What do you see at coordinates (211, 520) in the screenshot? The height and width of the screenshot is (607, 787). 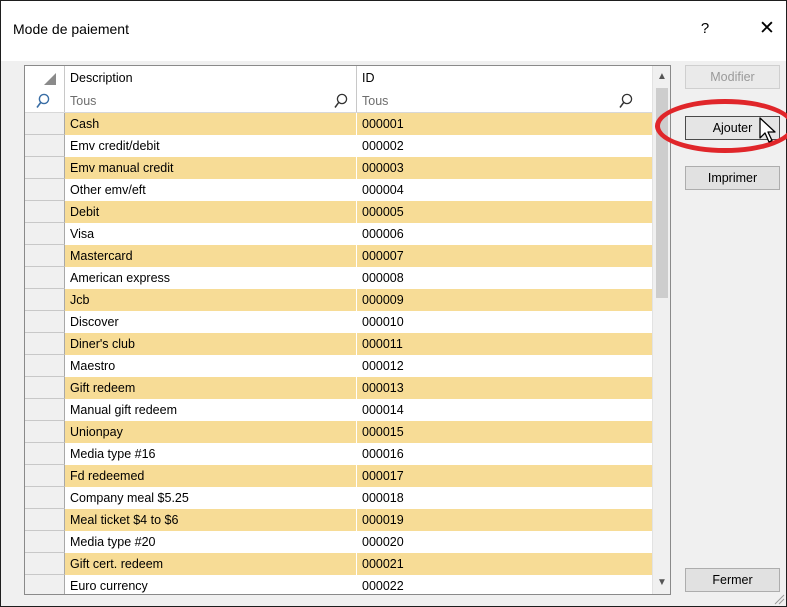 I see `cell-description: Meal ticket $4 to $6` at bounding box center [211, 520].